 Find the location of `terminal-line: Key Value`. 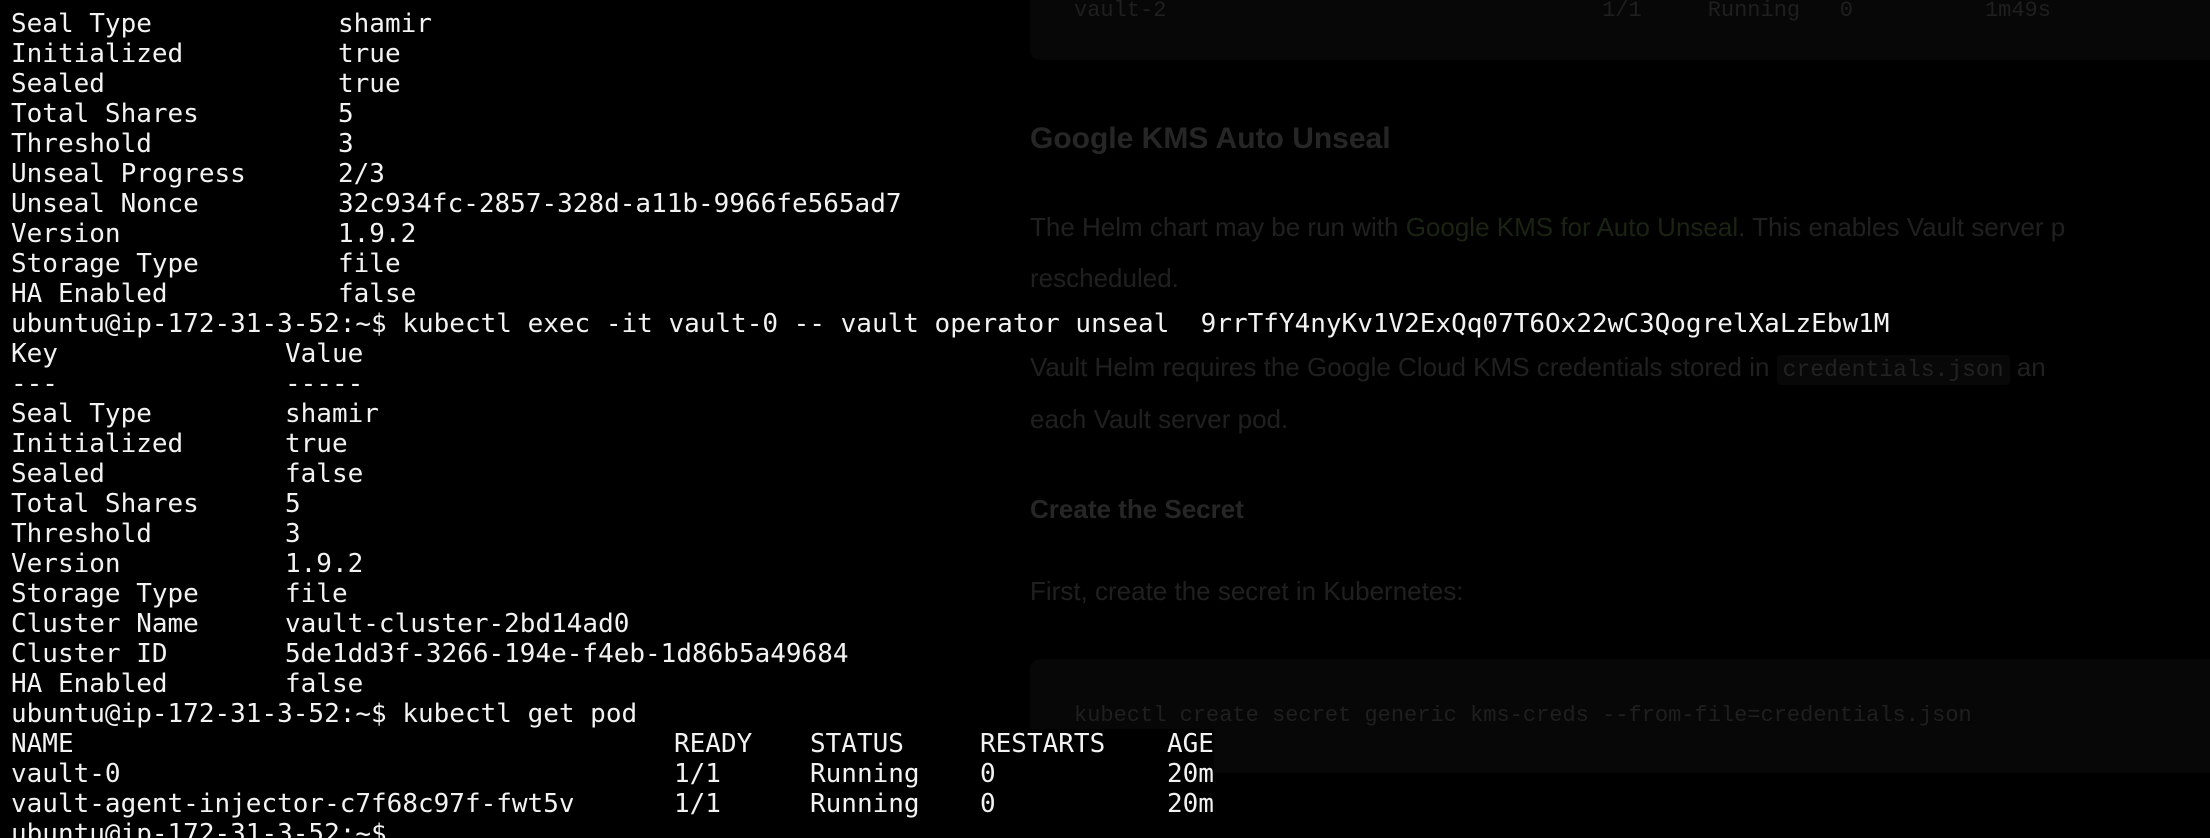

terminal-line: Key Value is located at coordinates (187, 354).